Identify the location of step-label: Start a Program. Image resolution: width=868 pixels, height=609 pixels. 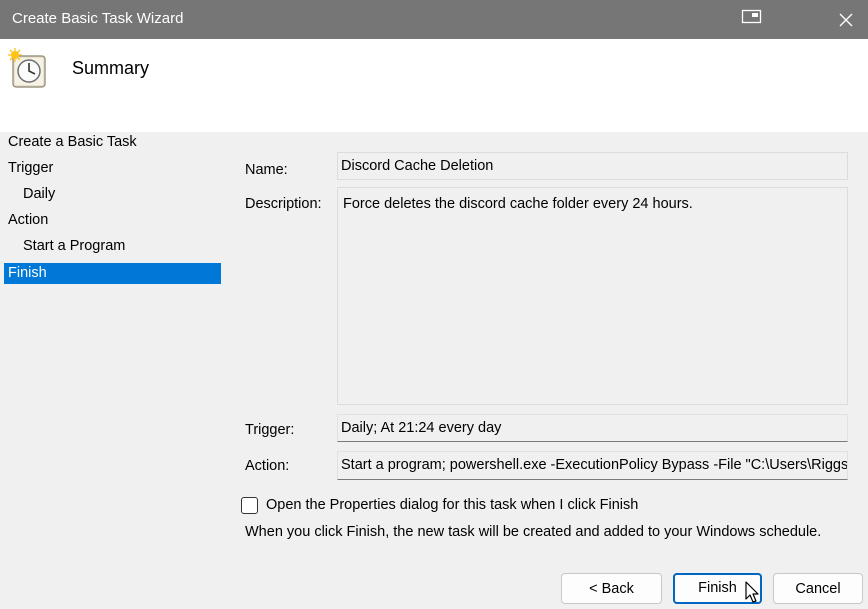
(74, 246).